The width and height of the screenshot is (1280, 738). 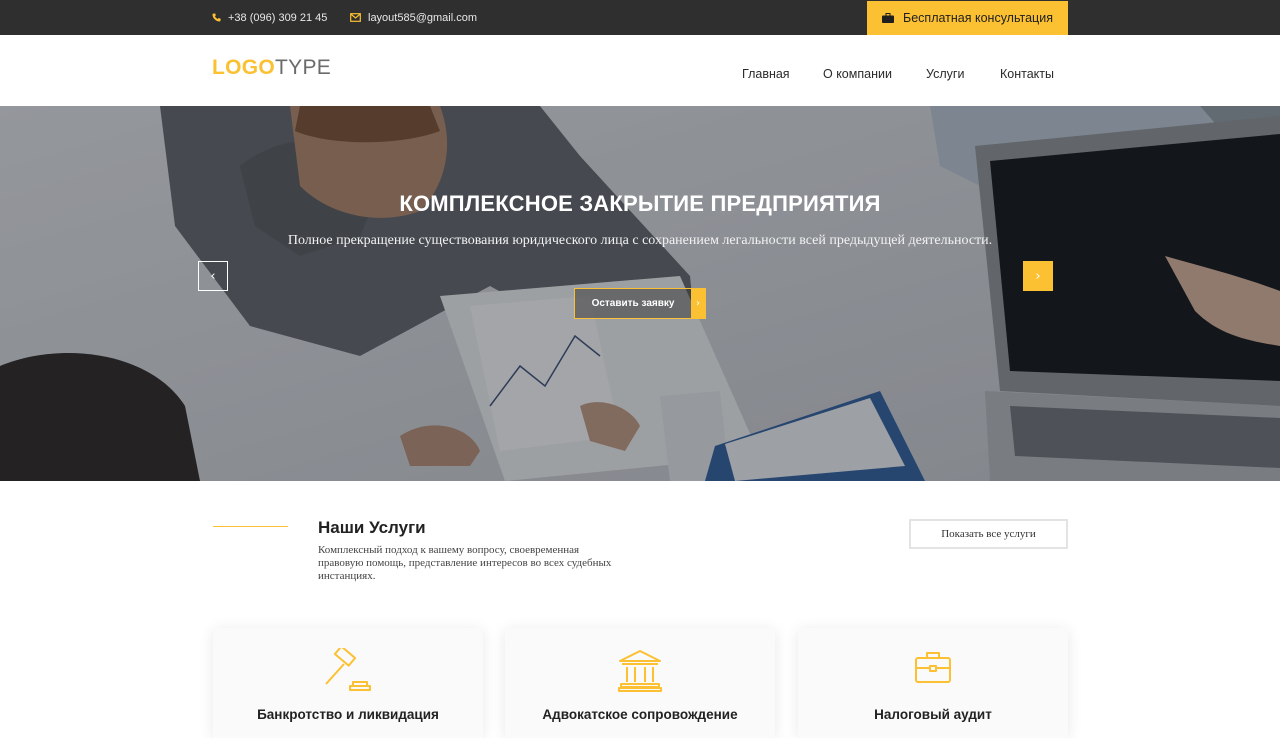 I want to click on service-card-title: Банкротство и ликвидация, so click(x=348, y=714).